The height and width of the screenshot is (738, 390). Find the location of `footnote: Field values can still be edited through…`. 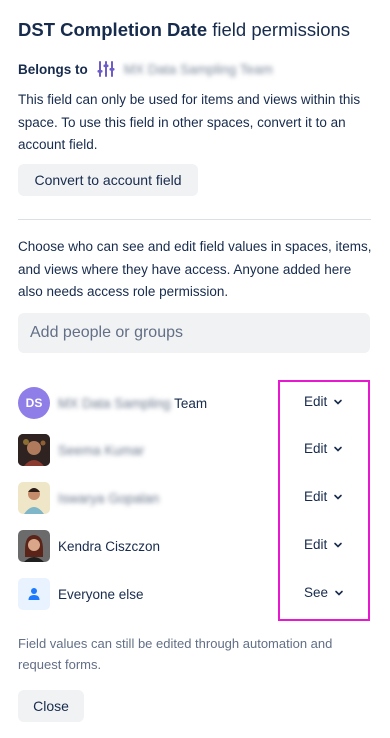

footnote: Field values can still be edited through… is located at coordinates (175, 654).